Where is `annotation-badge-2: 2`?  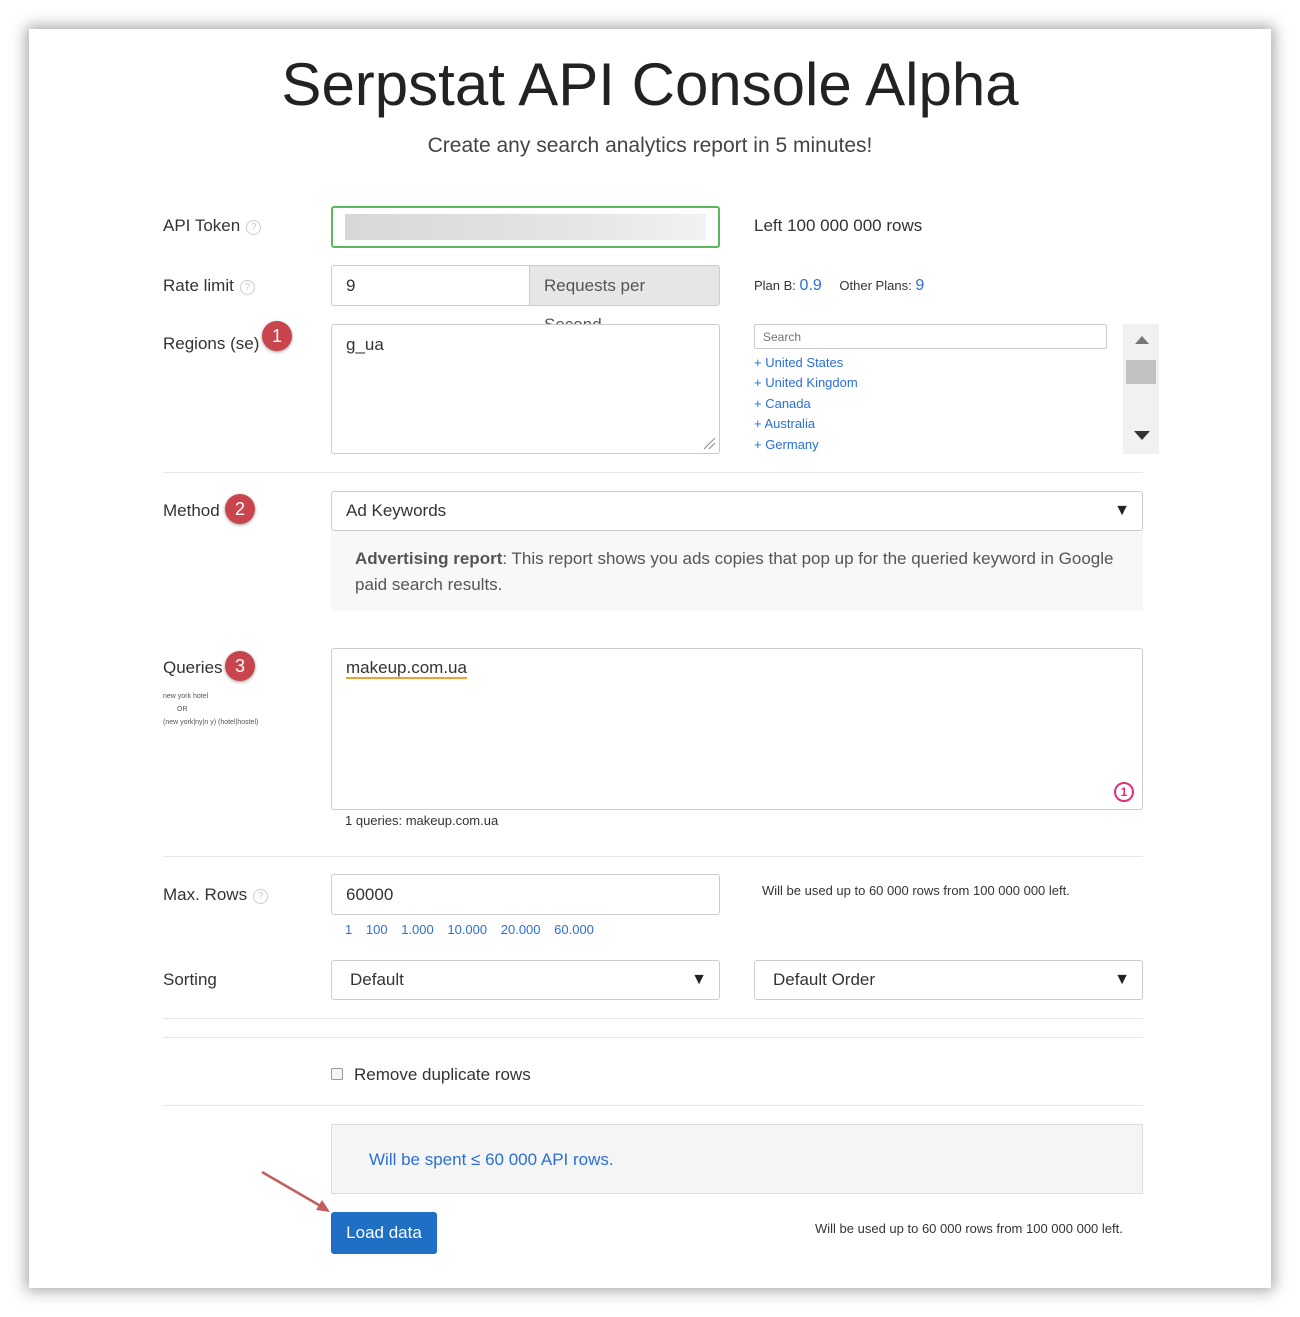
annotation-badge-2: 2 is located at coordinates (240, 509).